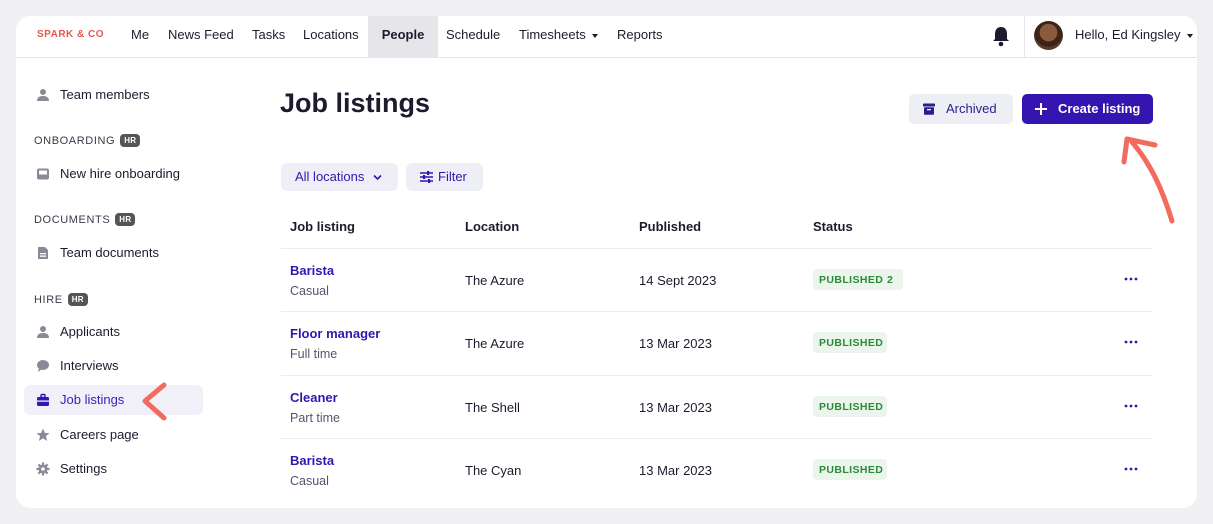 The width and height of the screenshot is (1213, 524). I want to click on job-listing-type: Part time, so click(315, 418).